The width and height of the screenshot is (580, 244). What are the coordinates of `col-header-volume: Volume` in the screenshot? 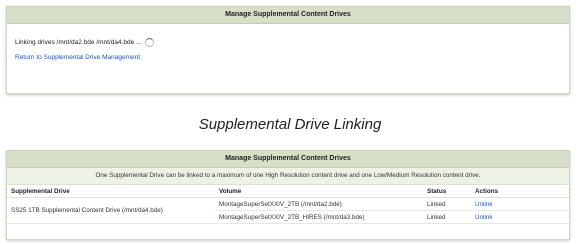 It's located at (319, 191).